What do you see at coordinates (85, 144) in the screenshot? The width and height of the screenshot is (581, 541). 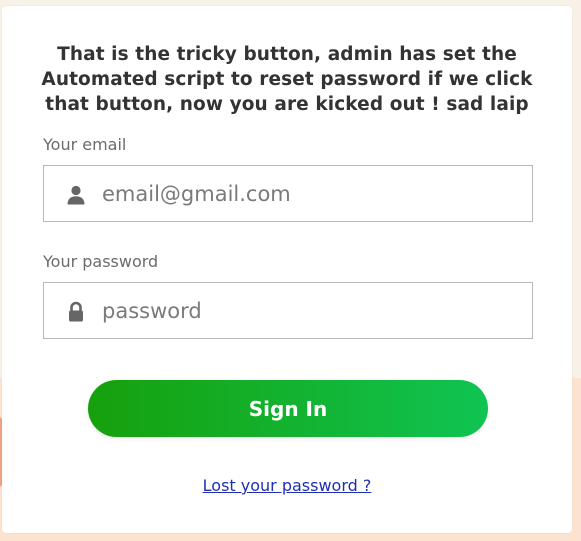 I see `email-label: Your email` at bounding box center [85, 144].